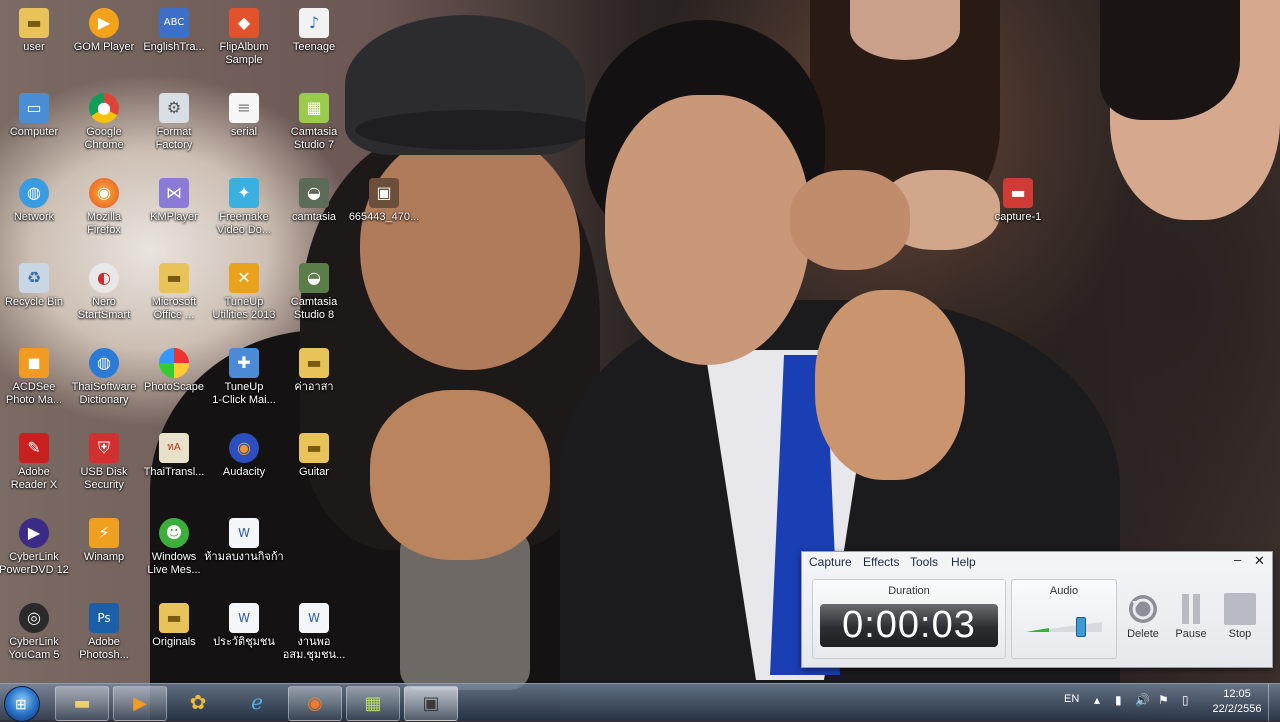 Image resolution: width=1280 pixels, height=722 pixels. I want to click on desktop-icon-usb-disk-security: ⛨ USB Disk Security, so click(104, 462).